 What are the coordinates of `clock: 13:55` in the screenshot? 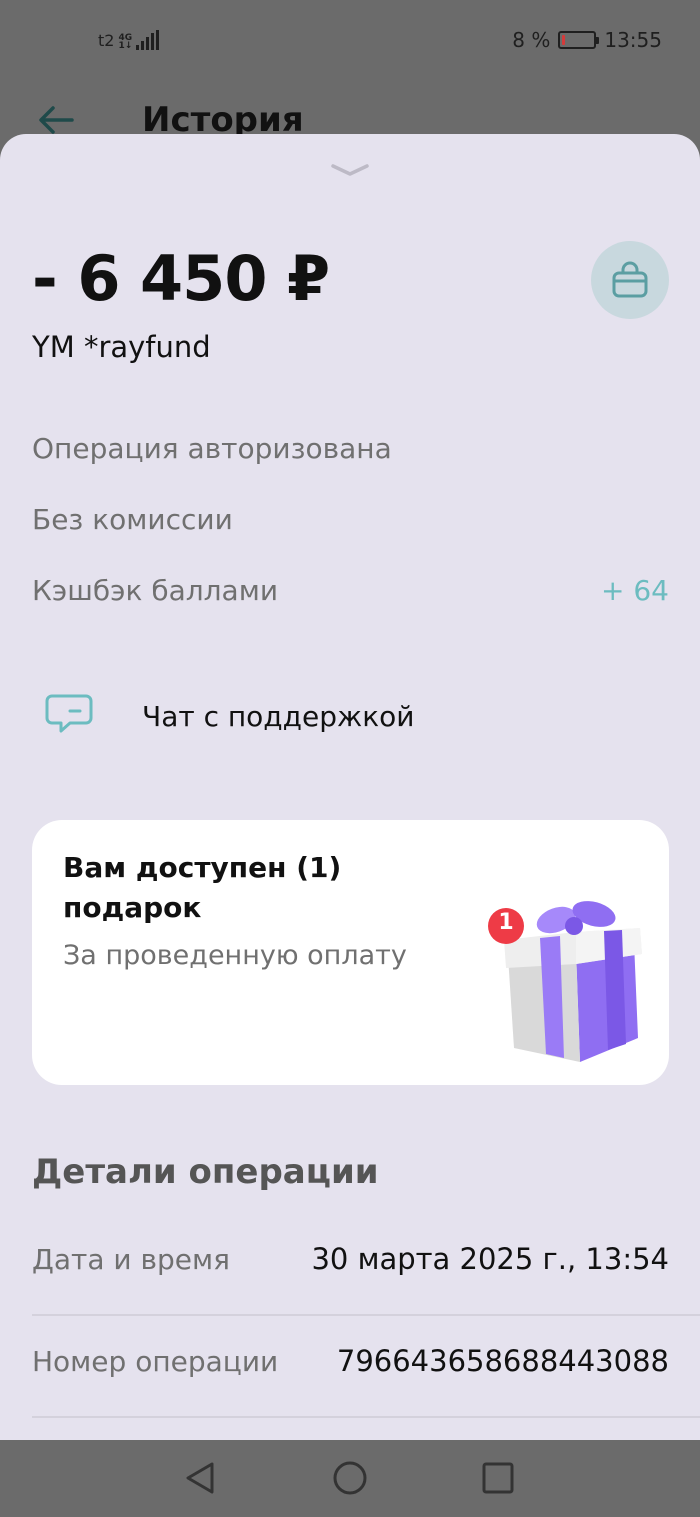 It's located at (633, 40).